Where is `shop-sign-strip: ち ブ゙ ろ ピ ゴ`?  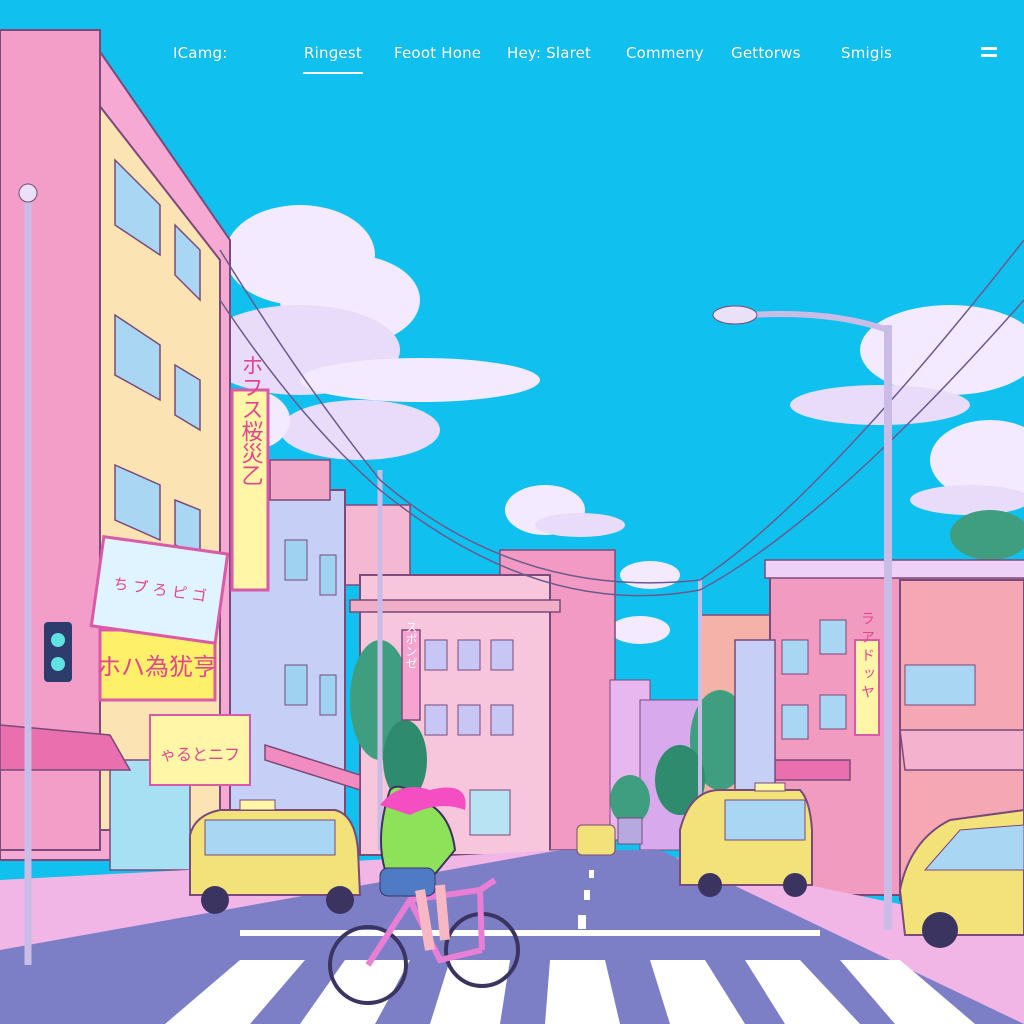 shop-sign-strip: ち ブ゙ ろ ピ ゴ is located at coordinates (159, 589).